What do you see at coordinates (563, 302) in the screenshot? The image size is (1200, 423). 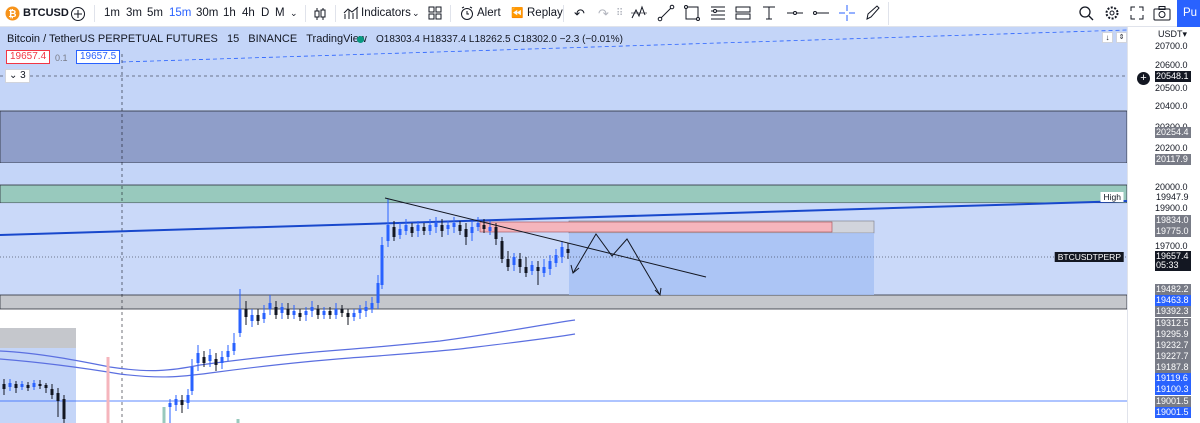 I see `zone-support-gray` at bounding box center [563, 302].